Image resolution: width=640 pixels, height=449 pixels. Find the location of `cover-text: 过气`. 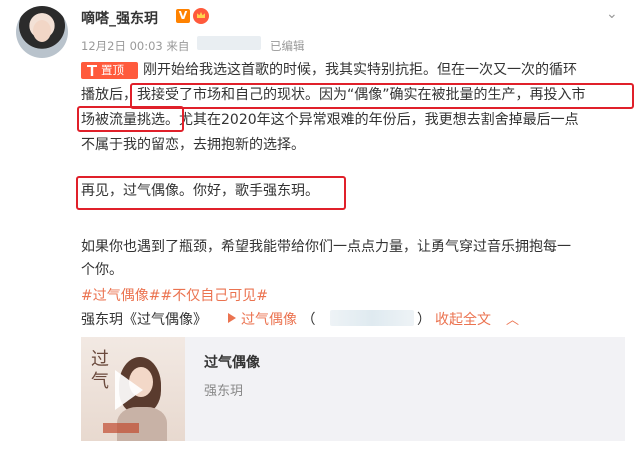

cover-text: 过气 is located at coordinates (100, 370).